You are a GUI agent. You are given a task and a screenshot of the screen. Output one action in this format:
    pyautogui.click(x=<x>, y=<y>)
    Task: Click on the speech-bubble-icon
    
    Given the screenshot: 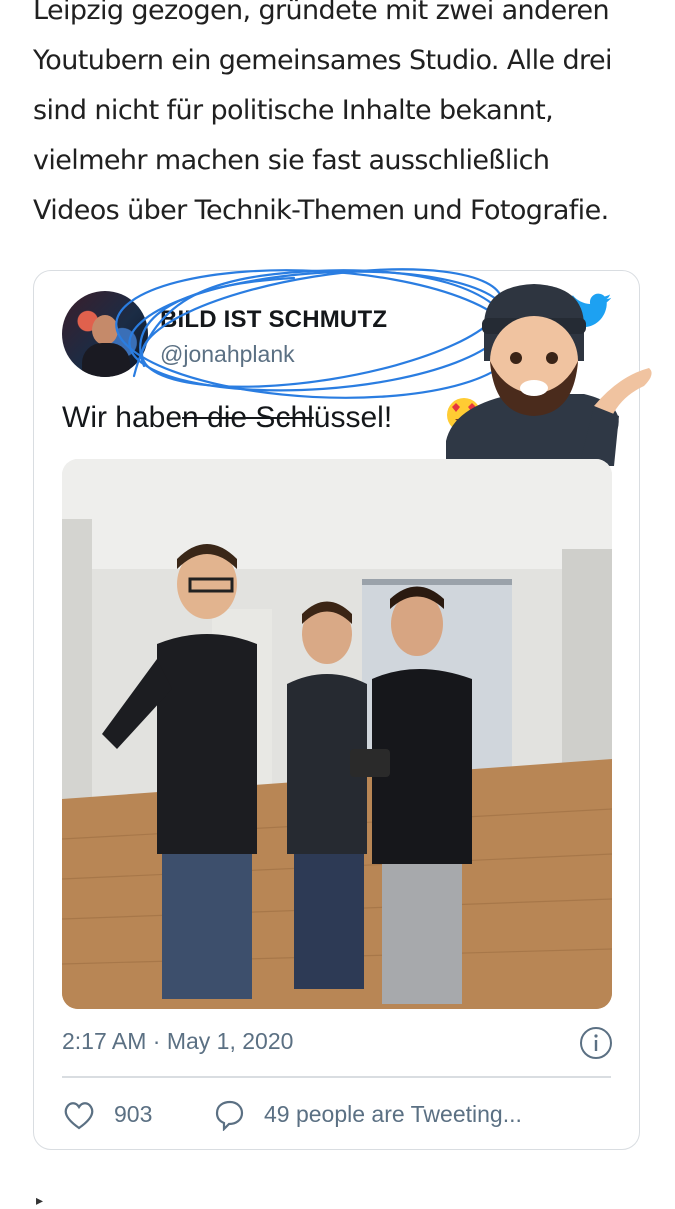 What is the action you would take?
    pyautogui.click(x=229, y=1115)
    